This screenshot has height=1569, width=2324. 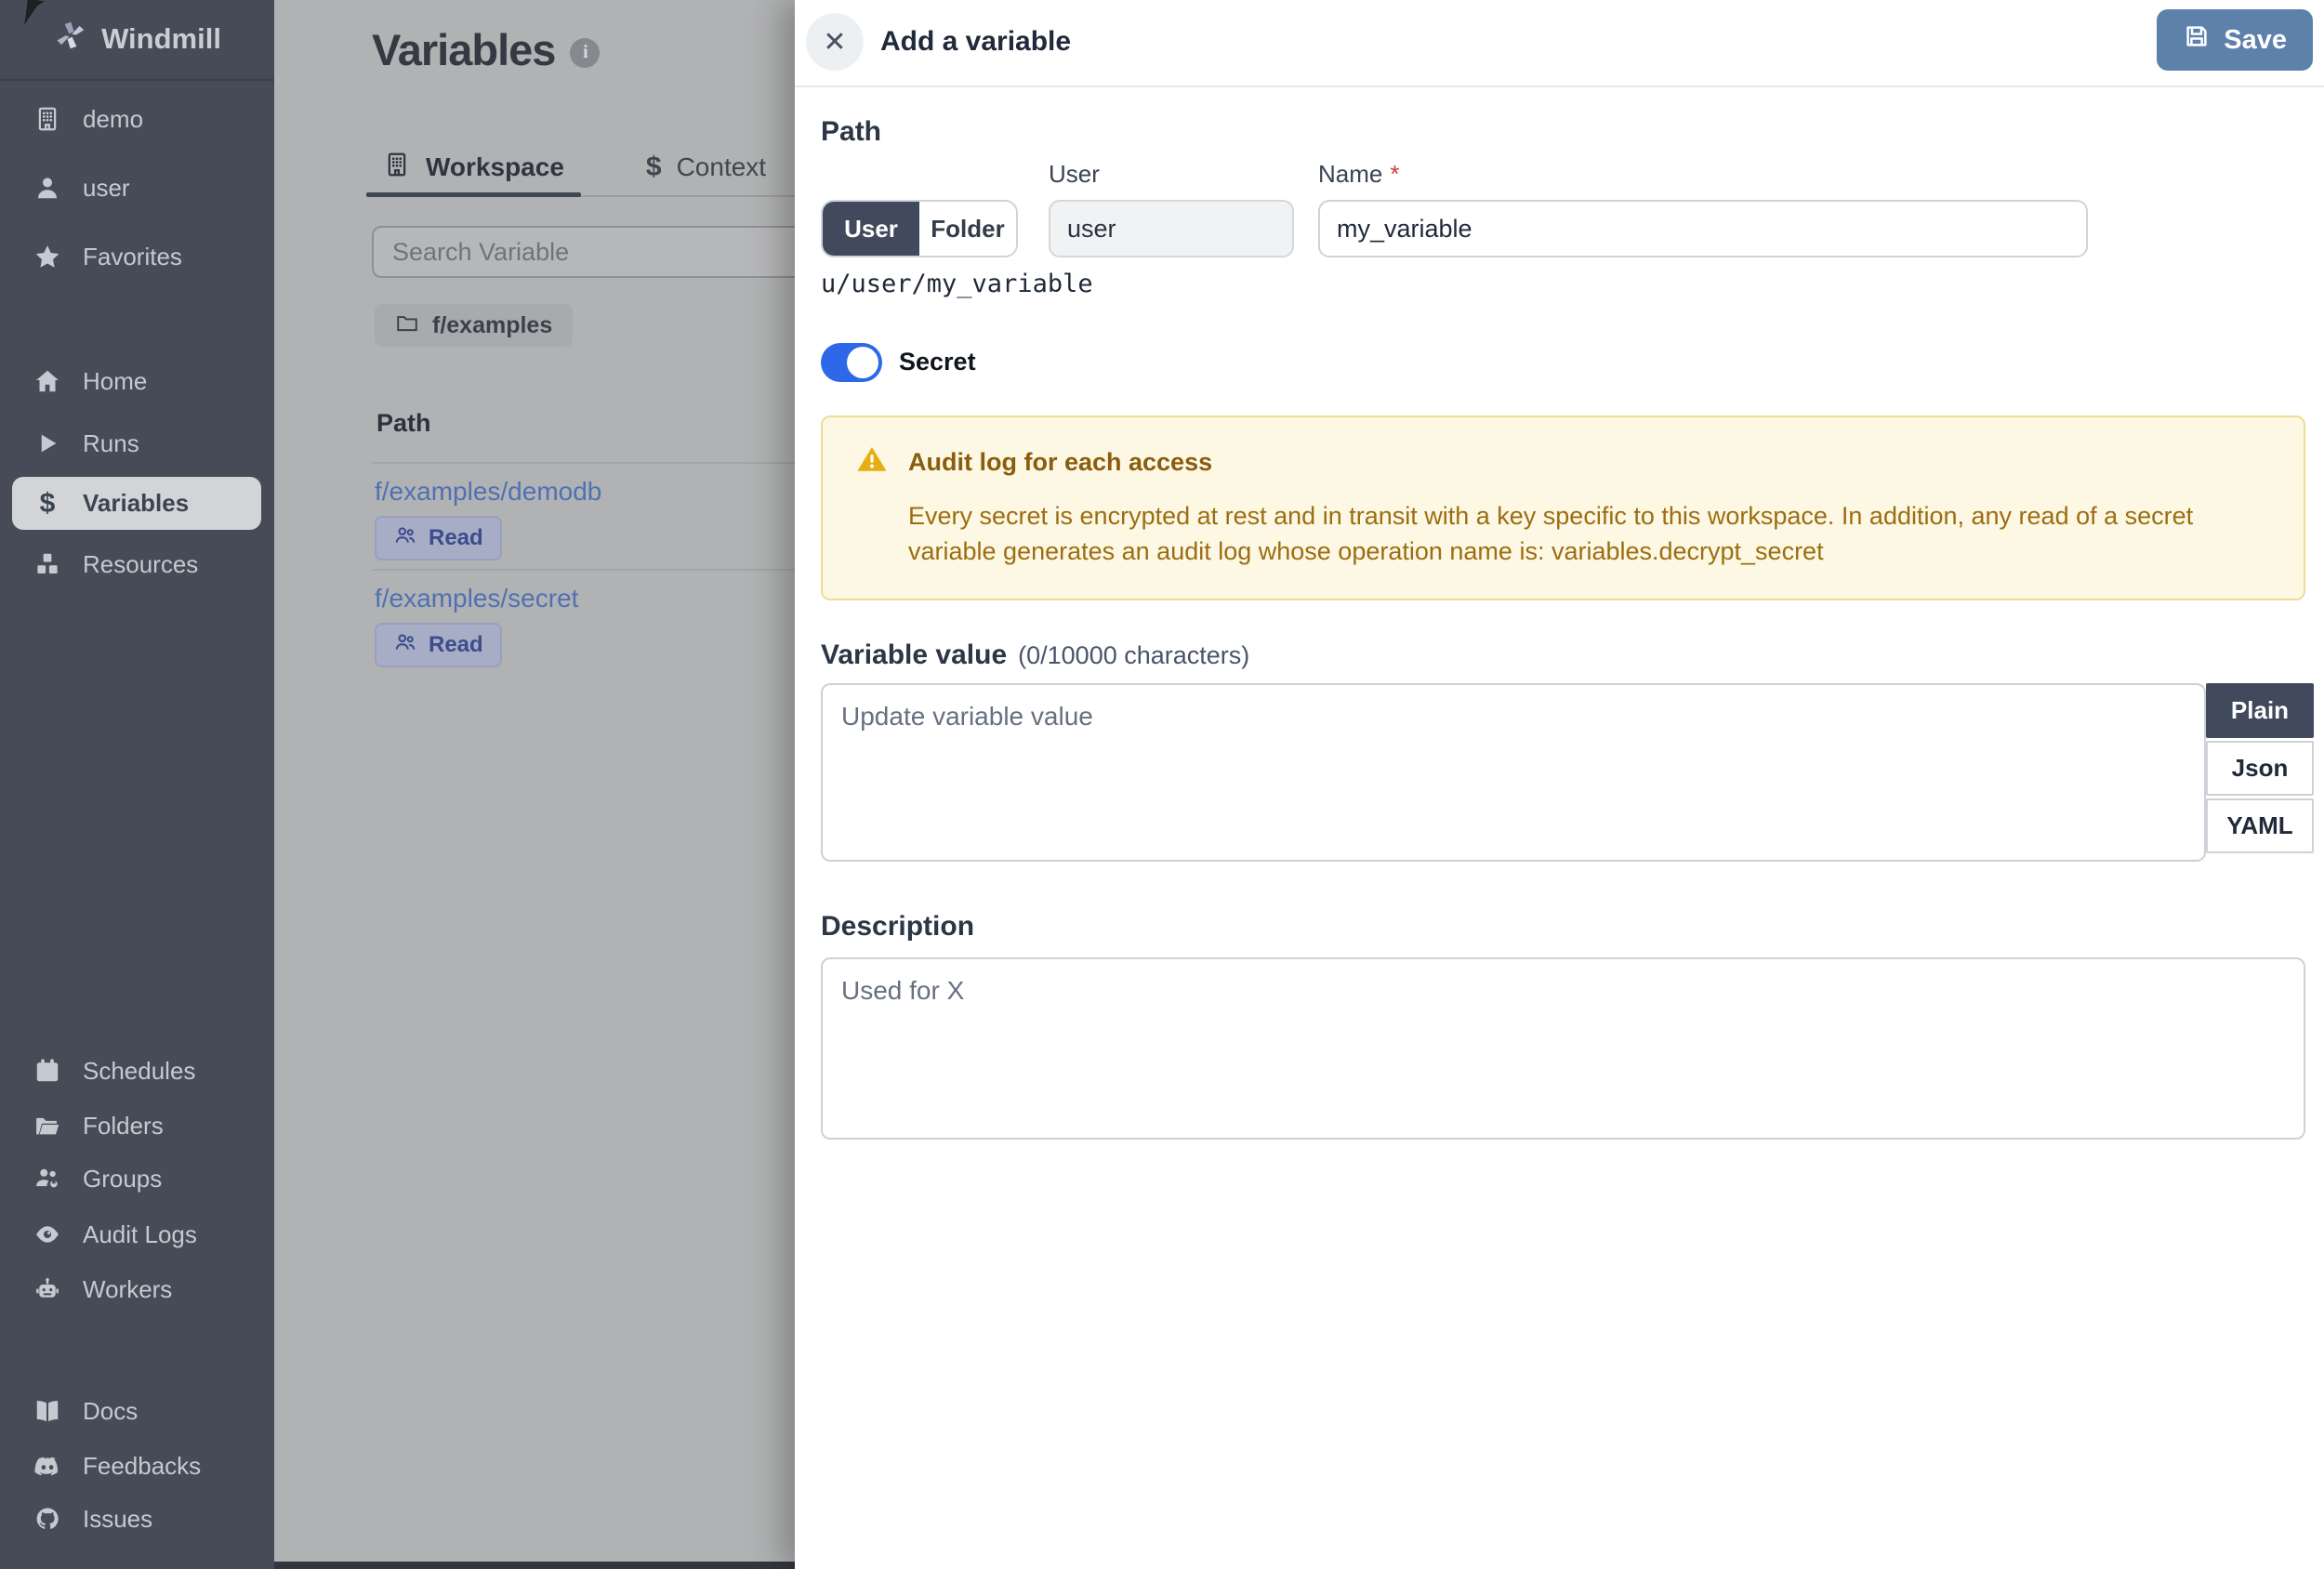 What do you see at coordinates (161, 38) in the screenshot?
I see `brand-name: Windmill` at bounding box center [161, 38].